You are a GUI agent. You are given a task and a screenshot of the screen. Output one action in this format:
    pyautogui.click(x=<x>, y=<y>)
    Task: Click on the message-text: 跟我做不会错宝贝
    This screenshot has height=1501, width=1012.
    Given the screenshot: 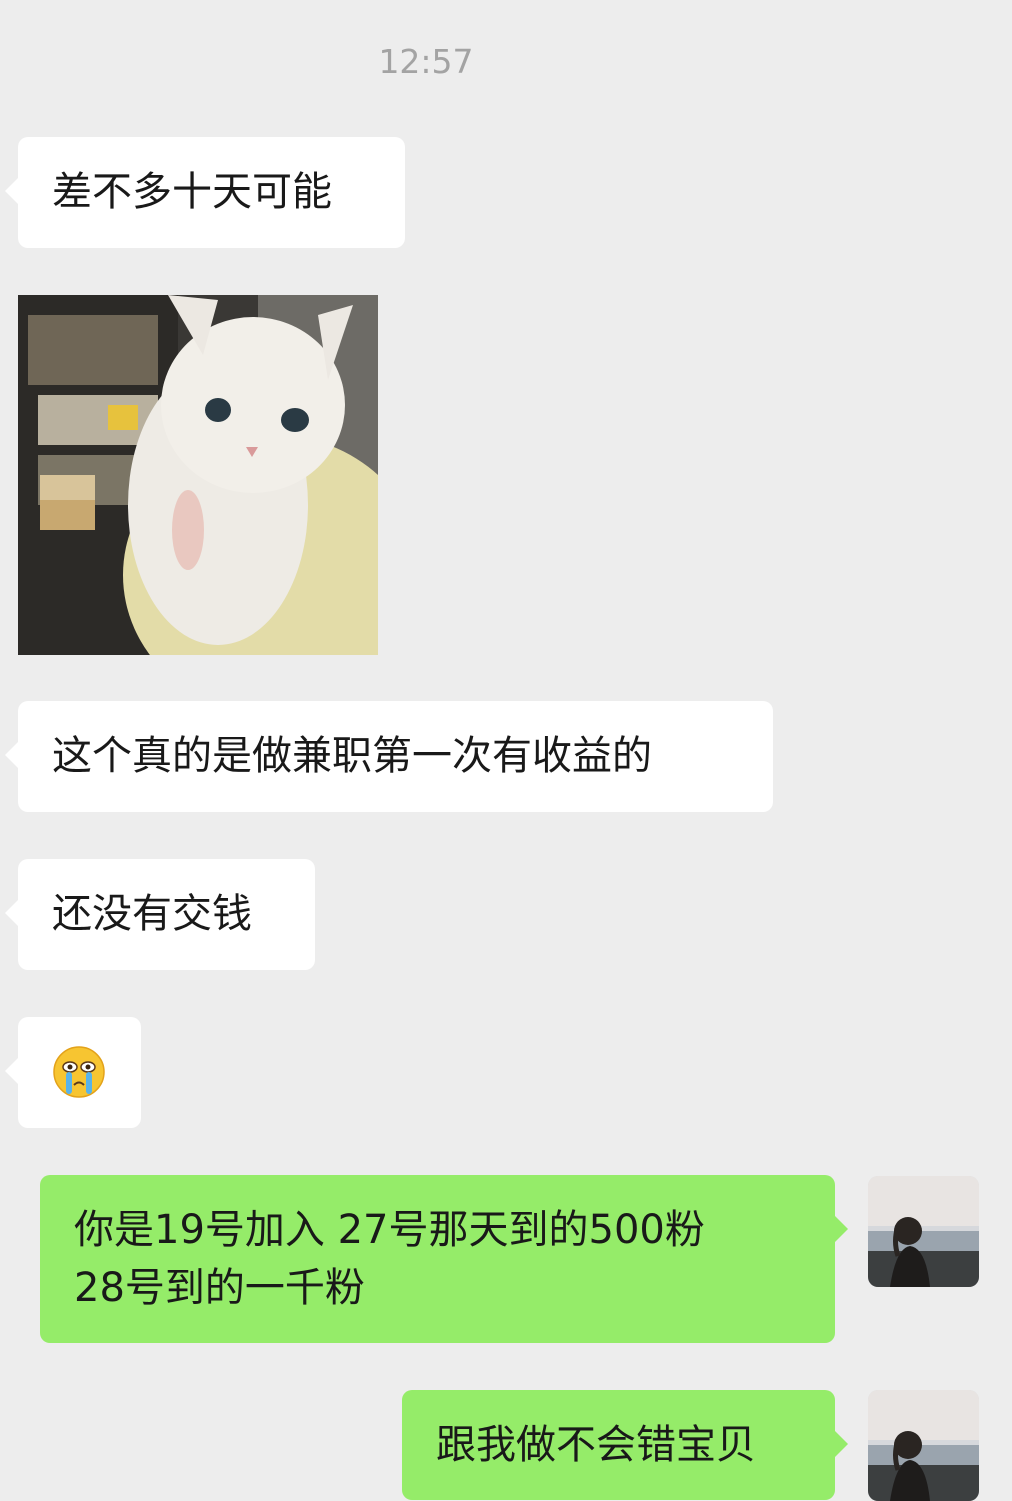 What is the action you would take?
    pyautogui.click(x=596, y=1445)
    